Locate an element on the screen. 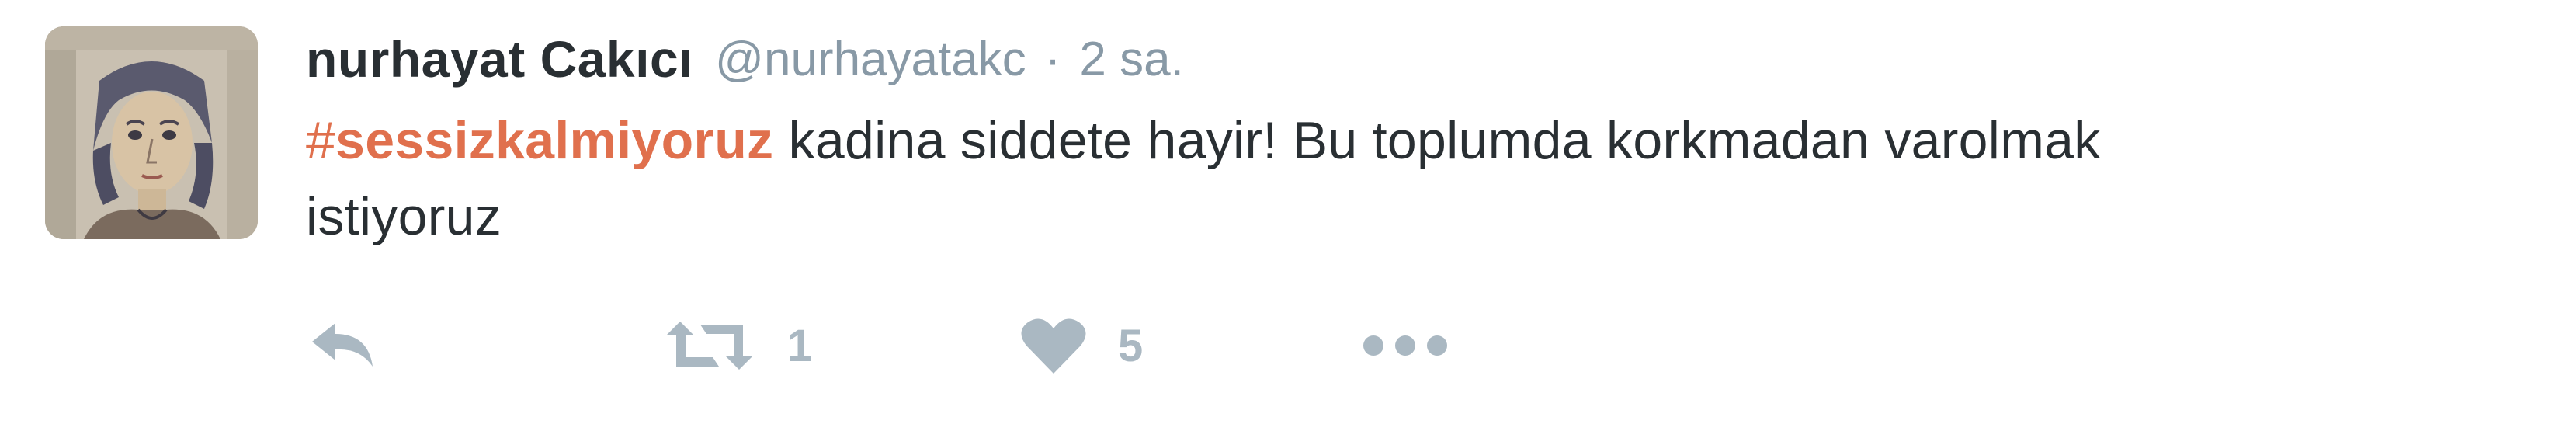 This screenshot has width=2576, height=431. tweet-header: nurhayat Cakıcı @nurhayatakc · 2 sa. is located at coordinates (745, 59).